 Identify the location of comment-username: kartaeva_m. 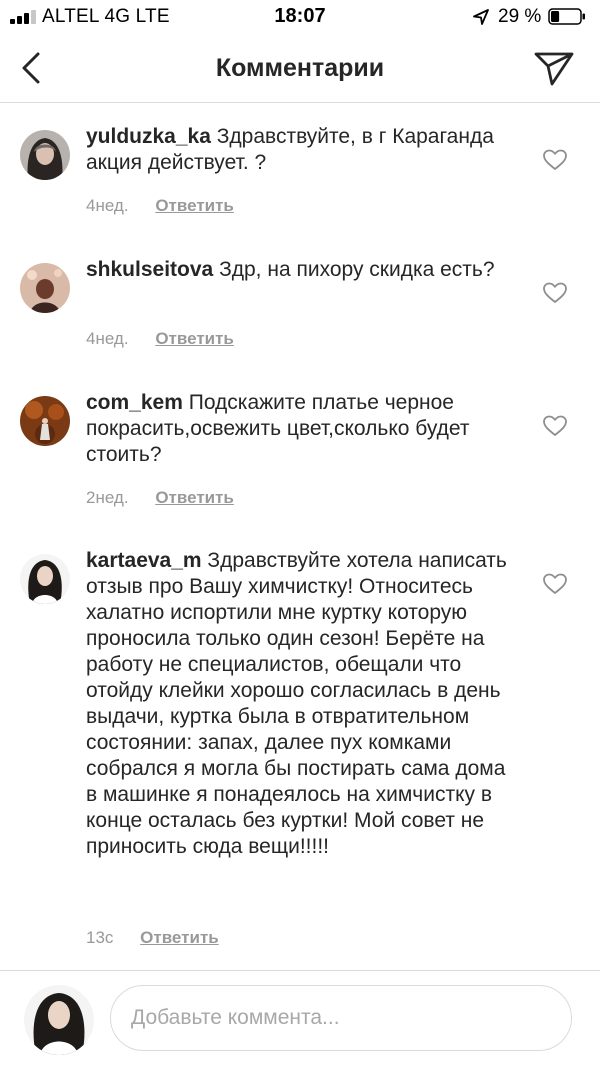
(144, 560).